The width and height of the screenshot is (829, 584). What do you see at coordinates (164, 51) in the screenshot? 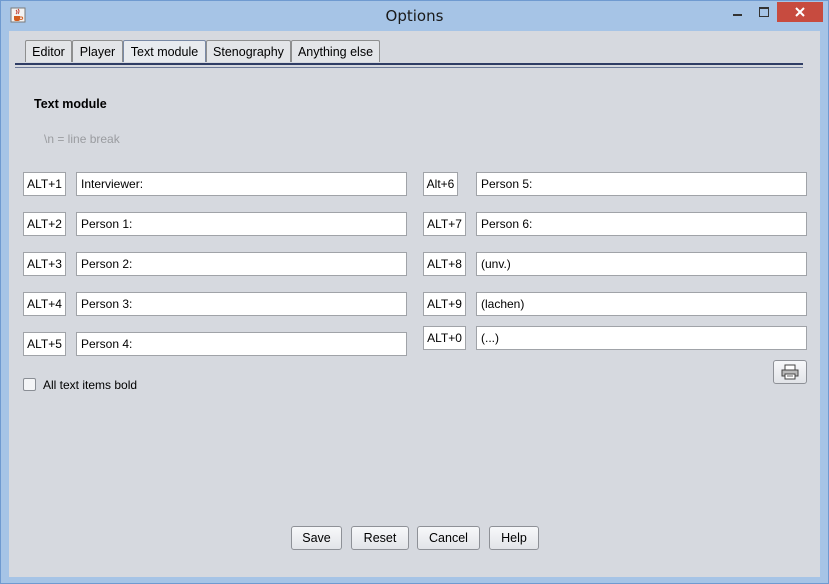
I see `tab-text-module: Text module` at bounding box center [164, 51].